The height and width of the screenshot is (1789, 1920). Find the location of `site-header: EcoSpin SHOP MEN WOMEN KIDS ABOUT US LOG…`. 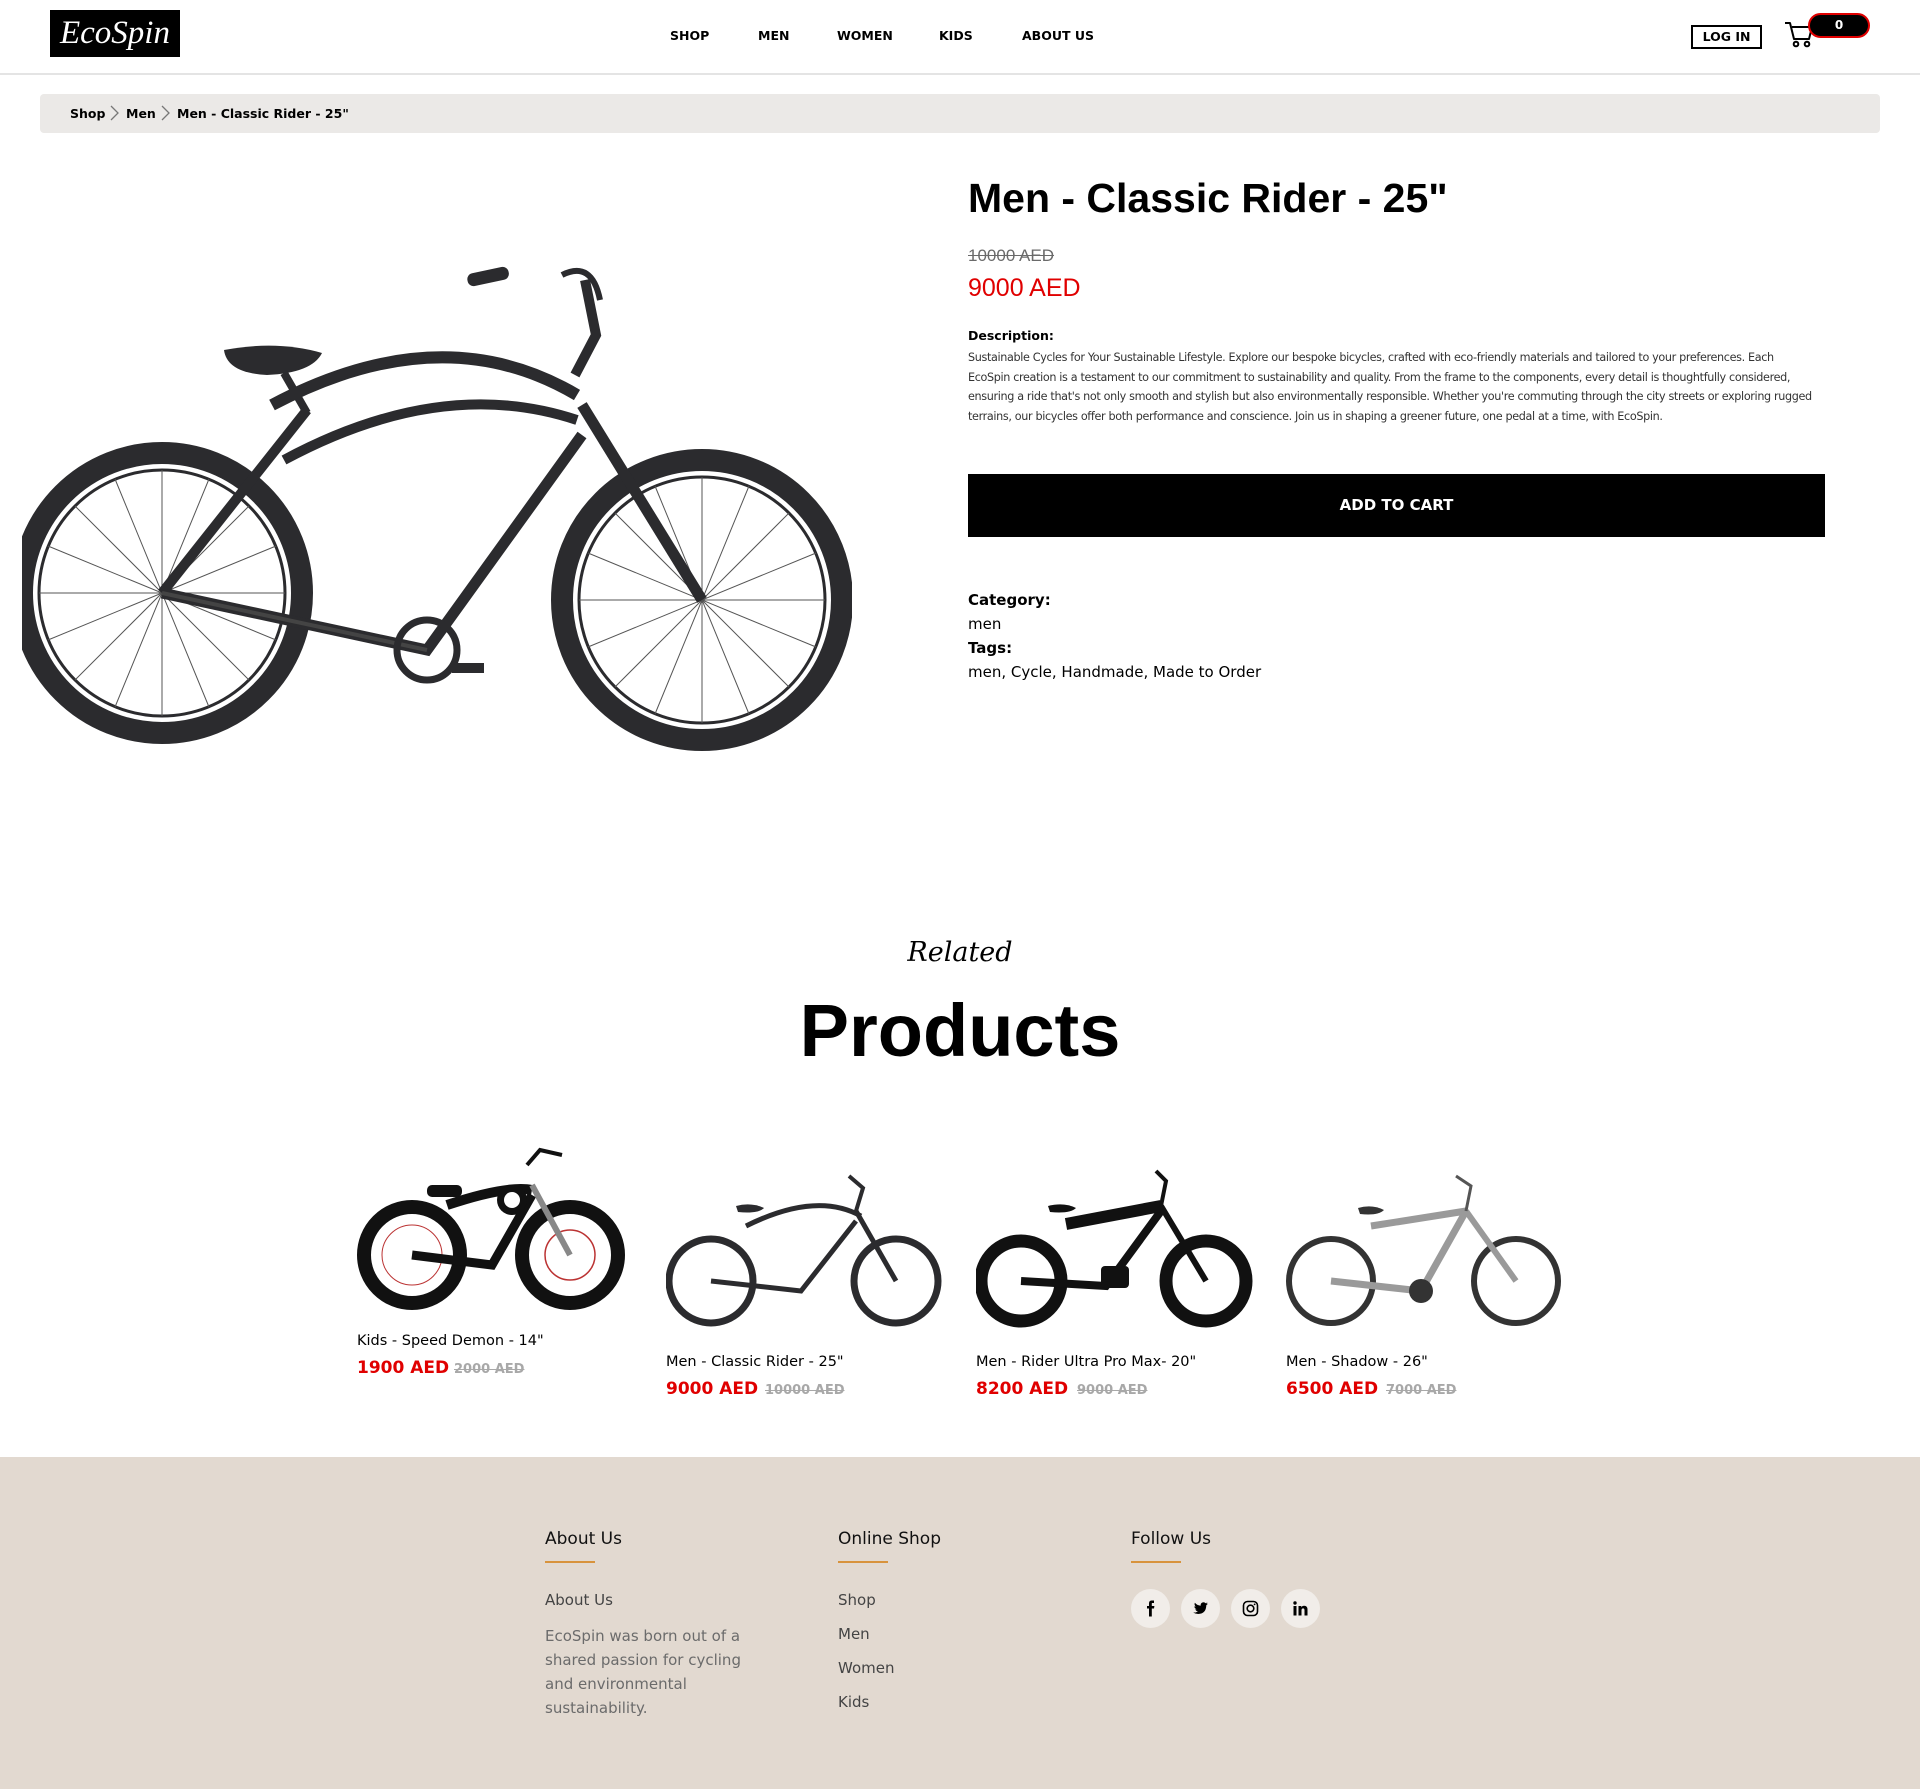

site-header: EcoSpin SHOP MEN WOMEN KIDS ABOUT US LOG… is located at coordinates (960, 37).